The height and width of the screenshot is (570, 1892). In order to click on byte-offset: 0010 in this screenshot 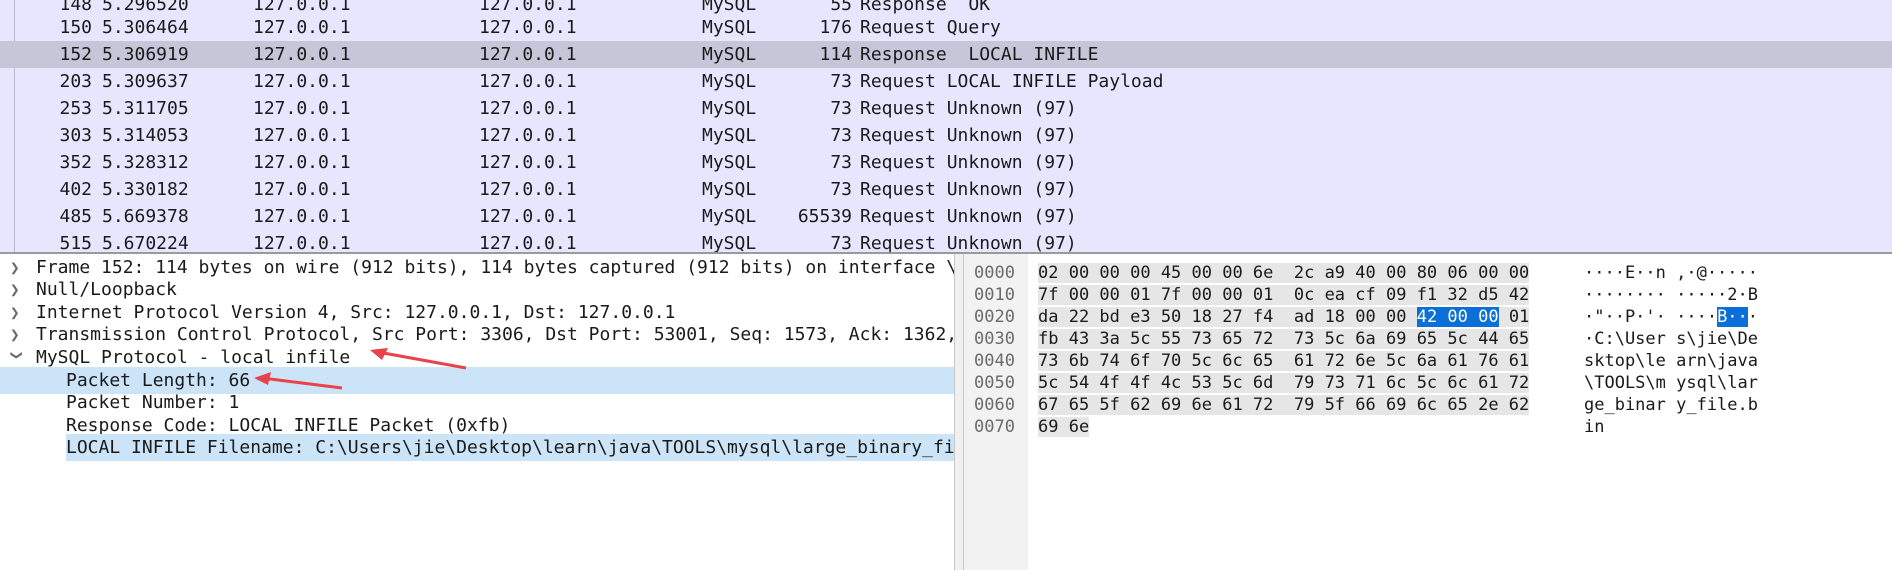, I will do `click(994, 295)`.